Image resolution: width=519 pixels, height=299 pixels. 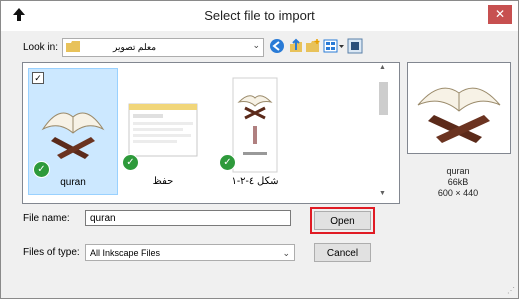 I want to click on preview-size: 66kB, so click(x=458, y=182).